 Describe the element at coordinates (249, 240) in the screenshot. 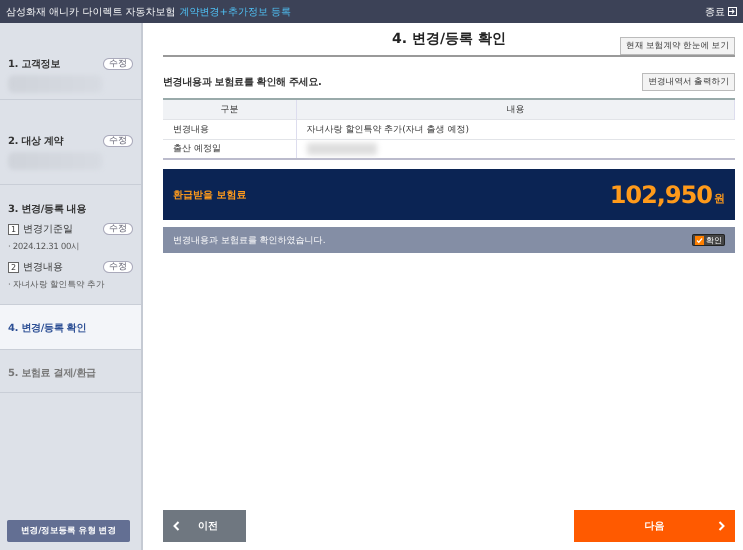

I see `confirm-text: 변경내용과 보험료를 확인하였습니다.` at that location.